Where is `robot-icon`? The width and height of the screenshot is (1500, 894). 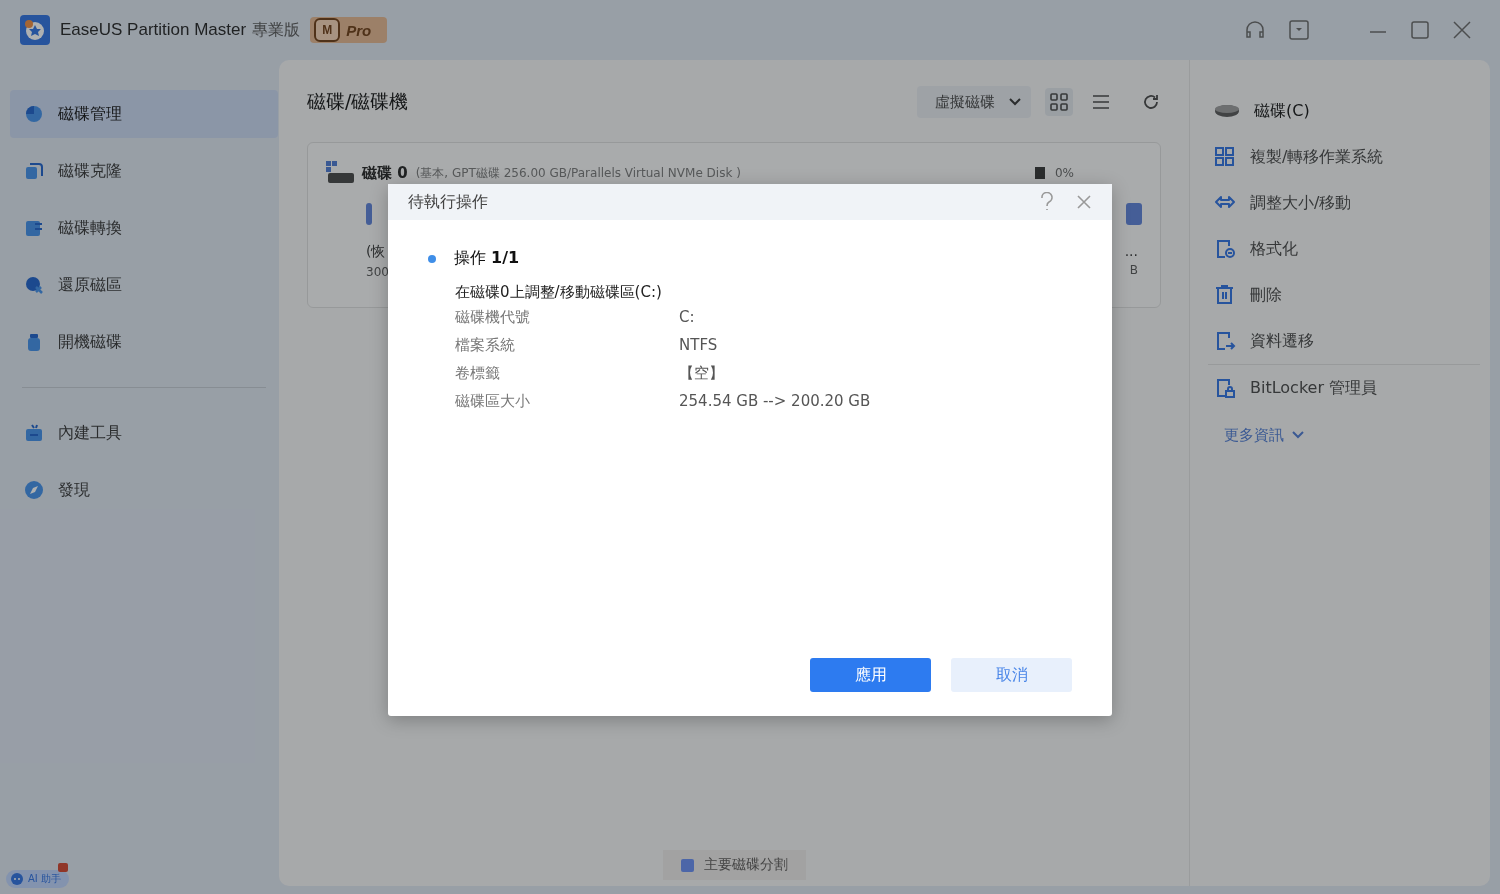
robot-icon is located at coordinates (17, 879).